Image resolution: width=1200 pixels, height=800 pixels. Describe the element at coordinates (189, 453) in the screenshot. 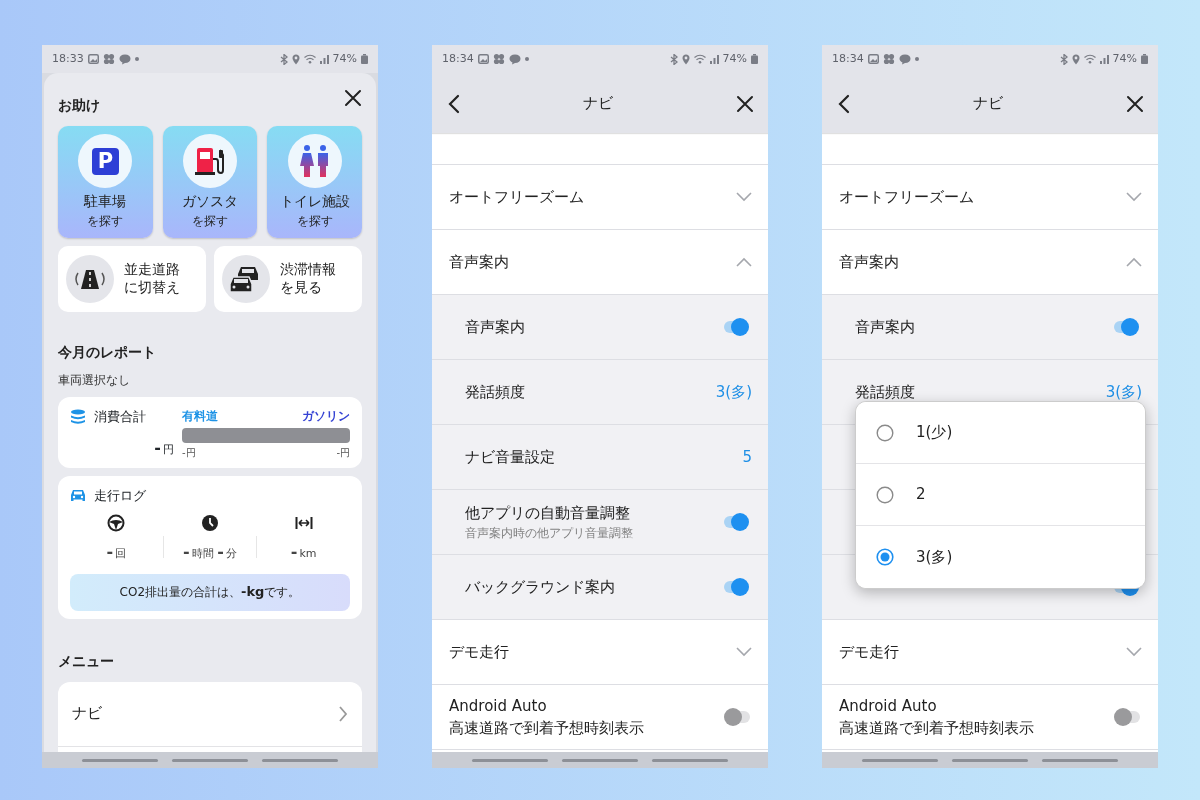

I see `toll-cost: -円` at that location.